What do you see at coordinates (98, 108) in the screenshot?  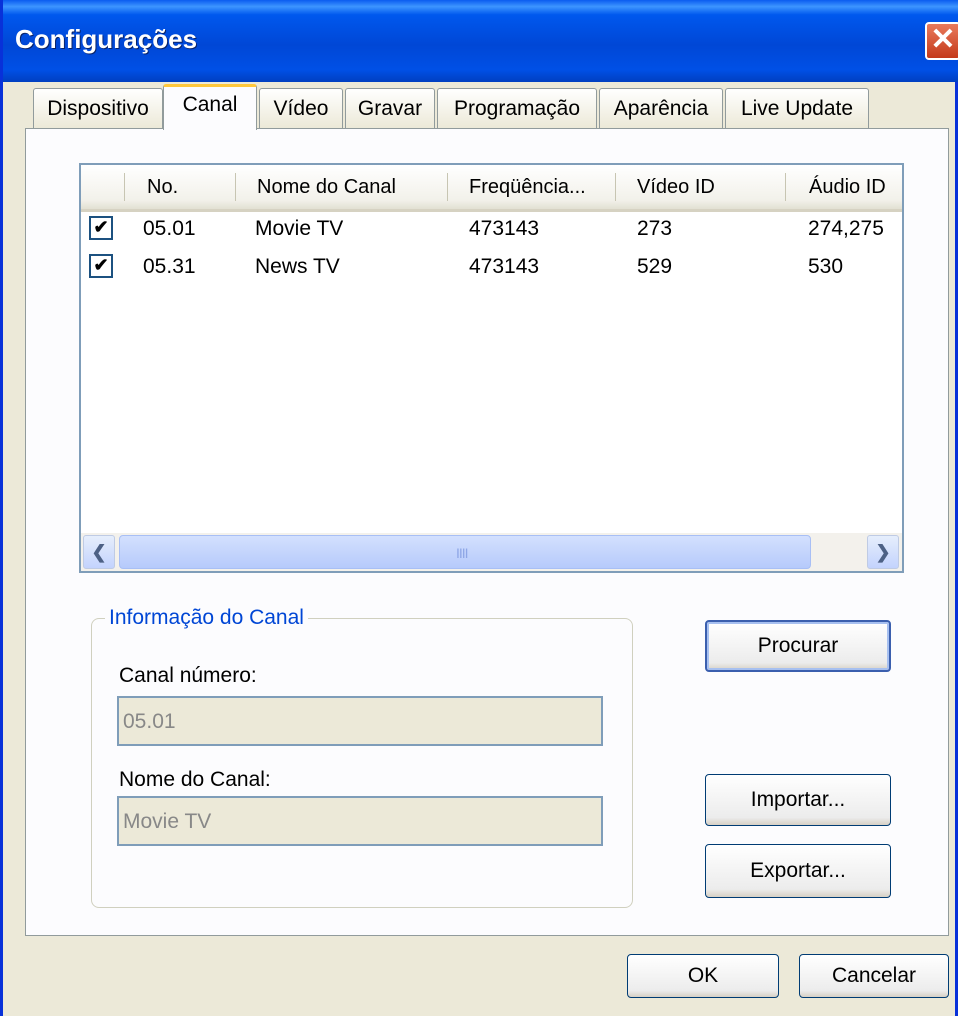 I see `tab-dispositivo: Dispositivo` at bounding box center [98, 108].